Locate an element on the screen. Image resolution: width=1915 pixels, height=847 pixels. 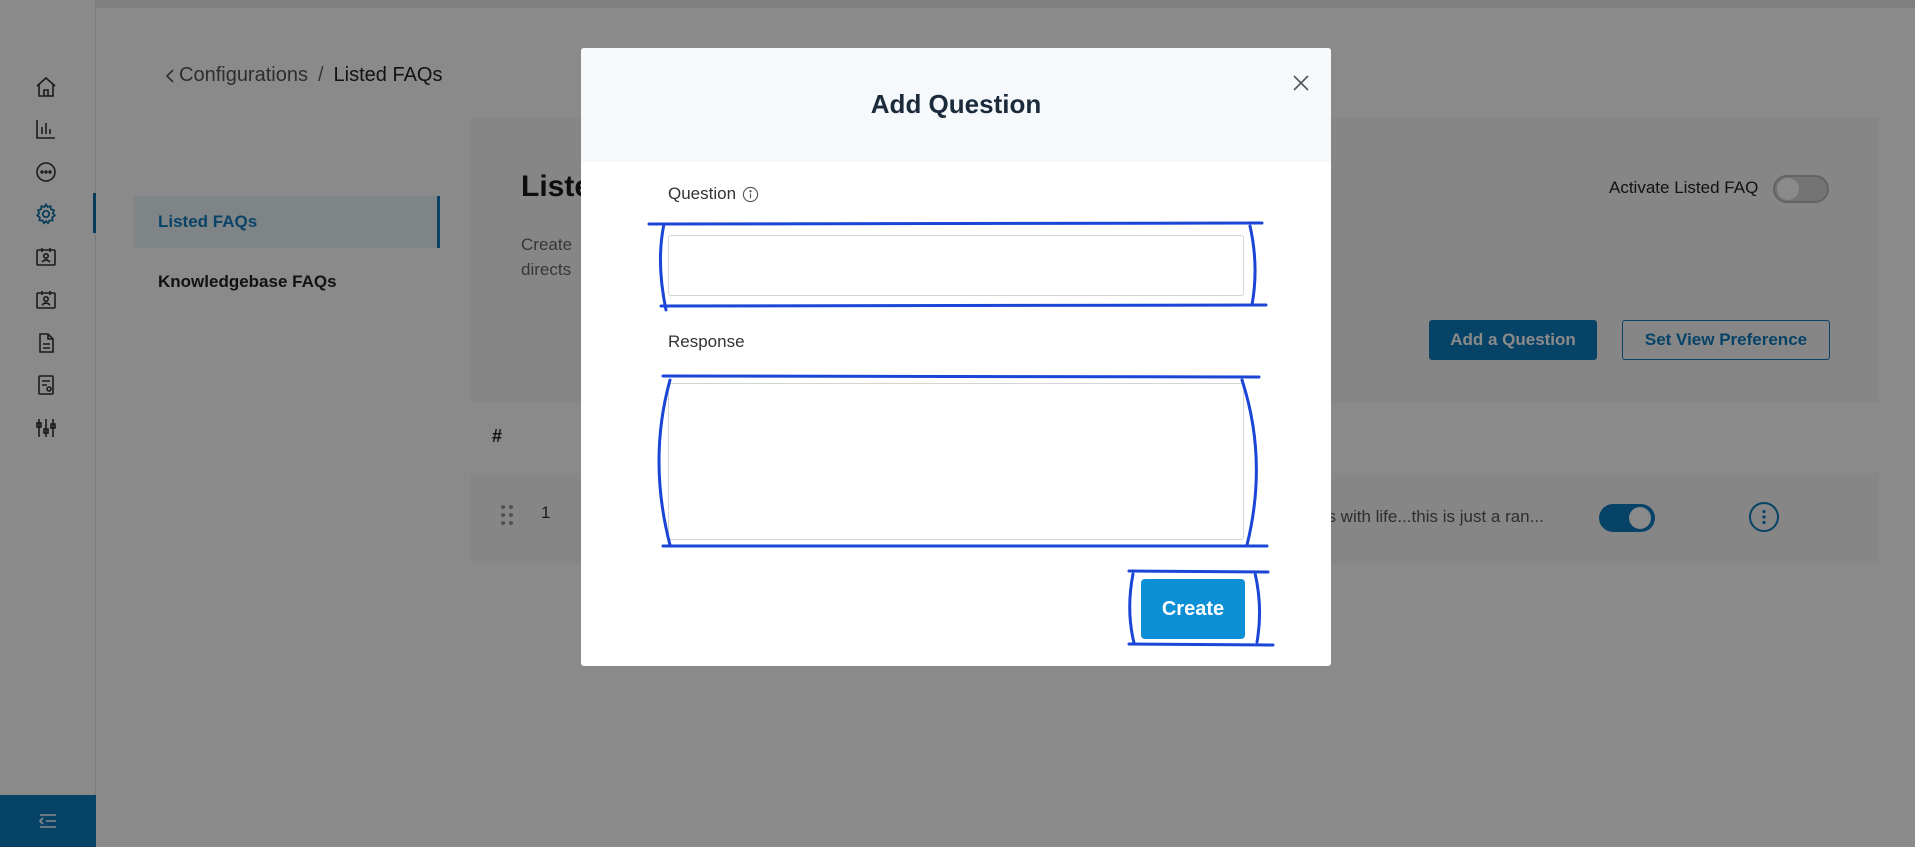
response-label: Response is located at coordinates (706, 342).